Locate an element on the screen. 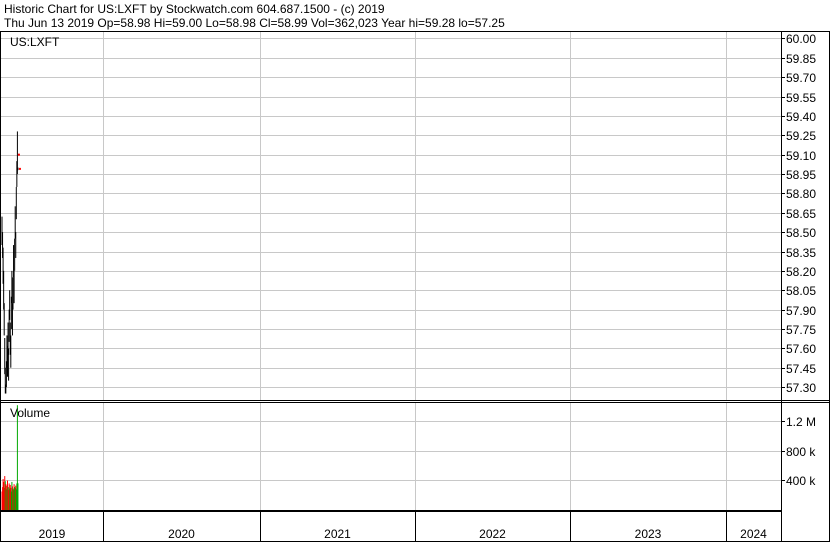  price-axis-tick-label: 58.65 is located at coordinates (801, 213).